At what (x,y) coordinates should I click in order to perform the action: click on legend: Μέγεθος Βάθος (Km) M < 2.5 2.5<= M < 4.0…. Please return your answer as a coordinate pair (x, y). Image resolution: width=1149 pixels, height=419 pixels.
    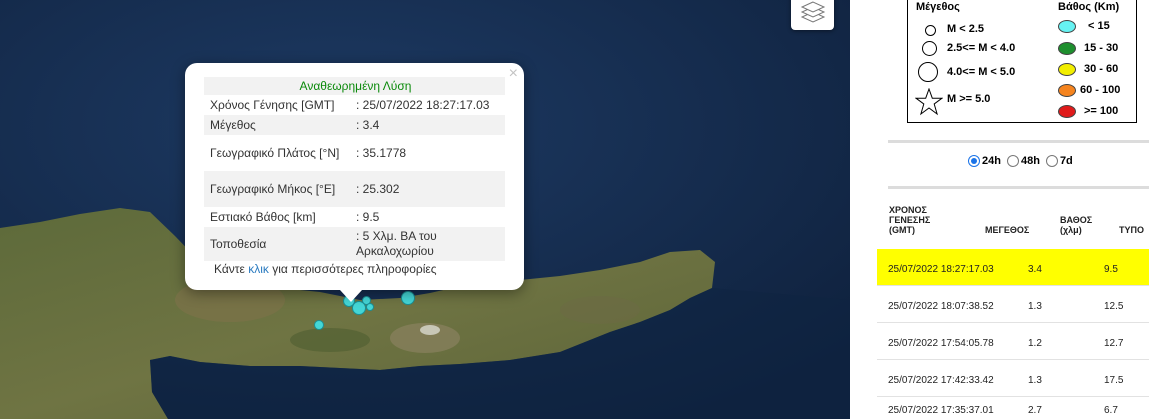
    Looking at the image, I should click on (1022, 61).